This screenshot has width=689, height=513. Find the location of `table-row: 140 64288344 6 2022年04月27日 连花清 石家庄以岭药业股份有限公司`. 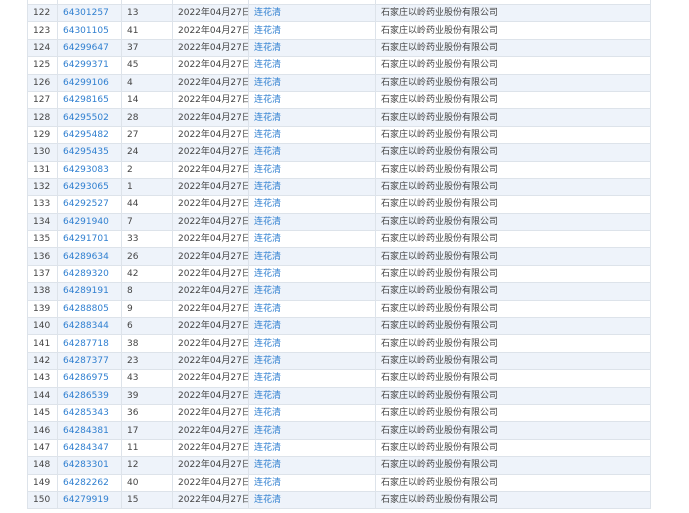

table-row: 140 64288344 6 2022年04月27日 连花清 石家庄以岭药业股份有限公司 is located at coordinates (339, 326).